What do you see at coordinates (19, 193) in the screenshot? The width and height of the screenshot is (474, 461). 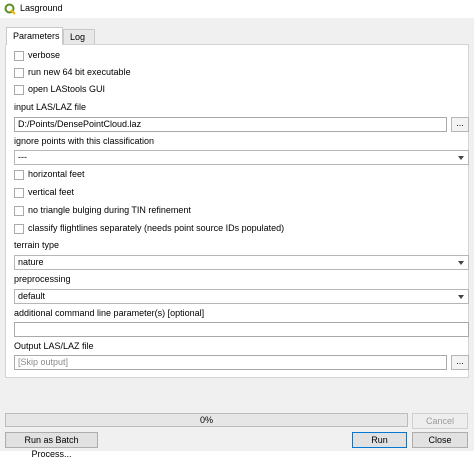 I see `vertical-feet-checkbox` at bounding box center [19, 193].